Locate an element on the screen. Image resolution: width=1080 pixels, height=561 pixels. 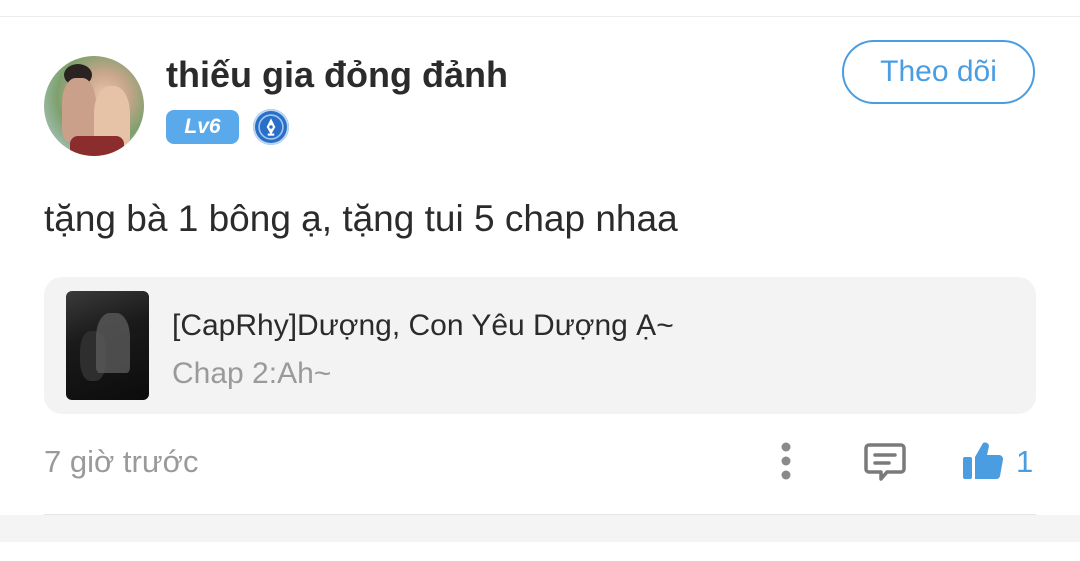
like-count: 1 is located at coordinates (1025, 461).